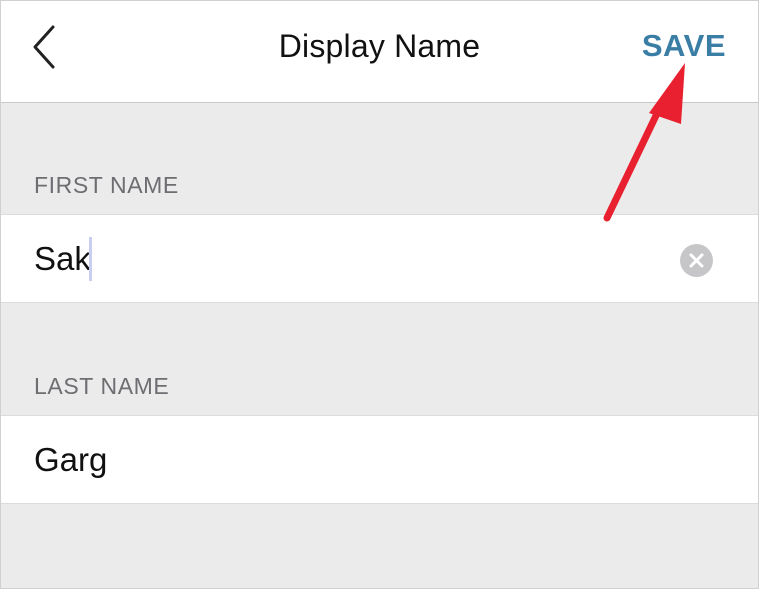  I want to click on first-name-field, so click(344, 259).